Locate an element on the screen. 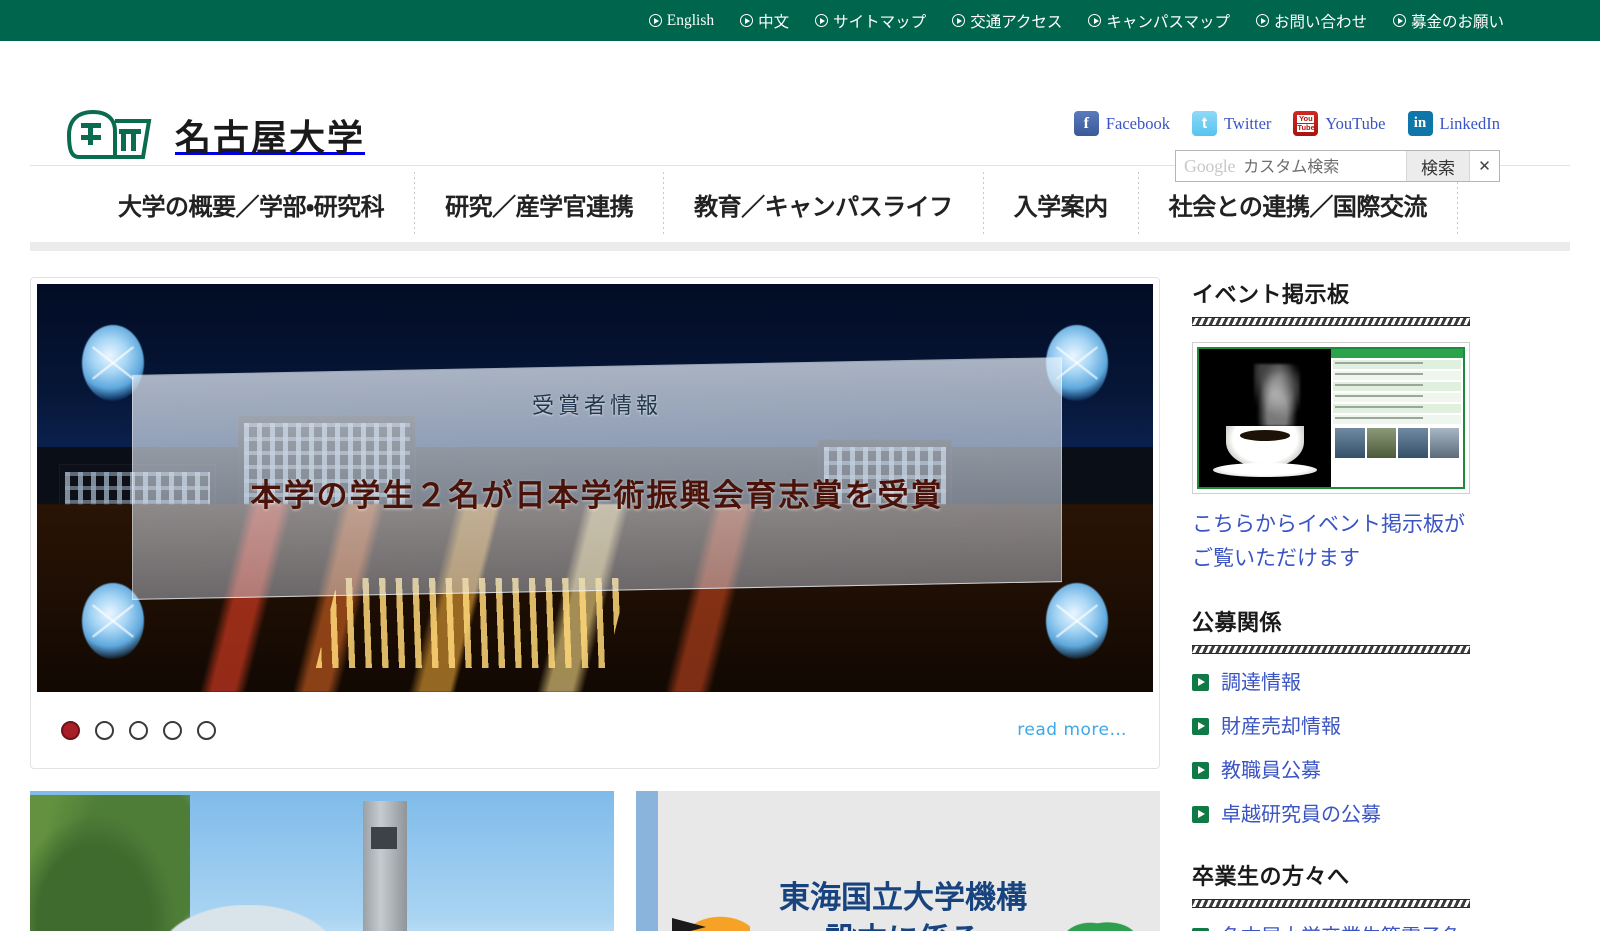  steam-shape is located at coordinates (1277, 395).